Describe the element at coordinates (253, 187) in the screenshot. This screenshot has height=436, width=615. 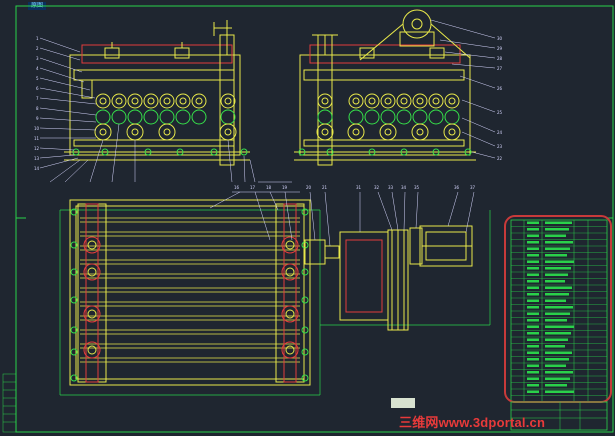
I see `svg-text: 17` at that location.